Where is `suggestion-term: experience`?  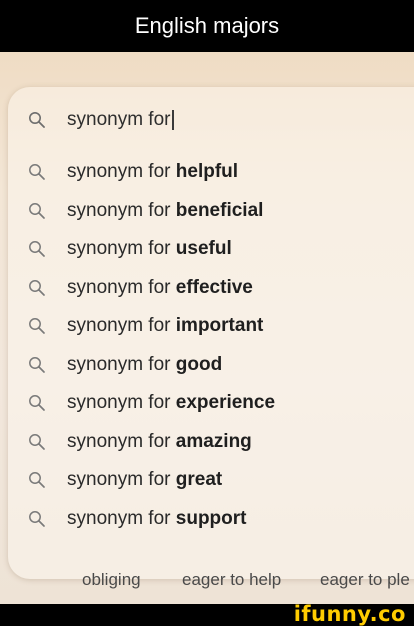
suggestion-term: experience is located at coordinates (225, 402).